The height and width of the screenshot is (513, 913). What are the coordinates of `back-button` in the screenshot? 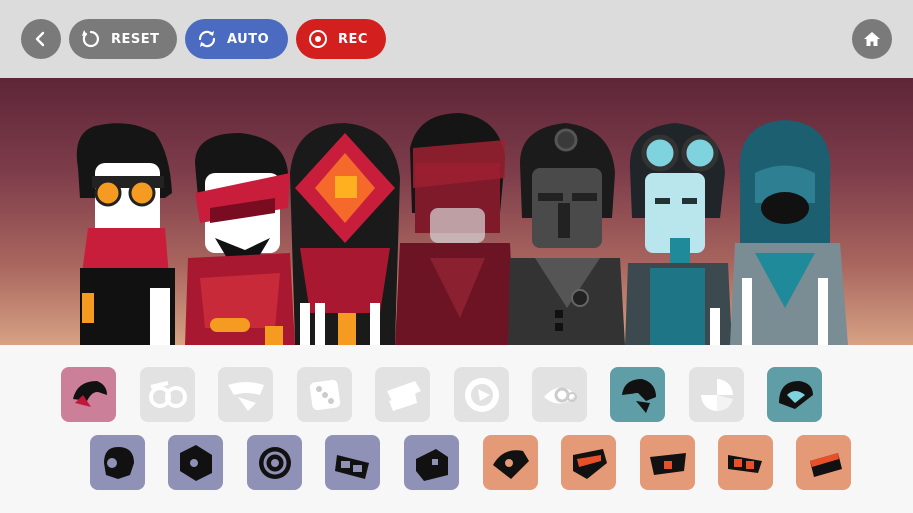 It's located at (41, 39).